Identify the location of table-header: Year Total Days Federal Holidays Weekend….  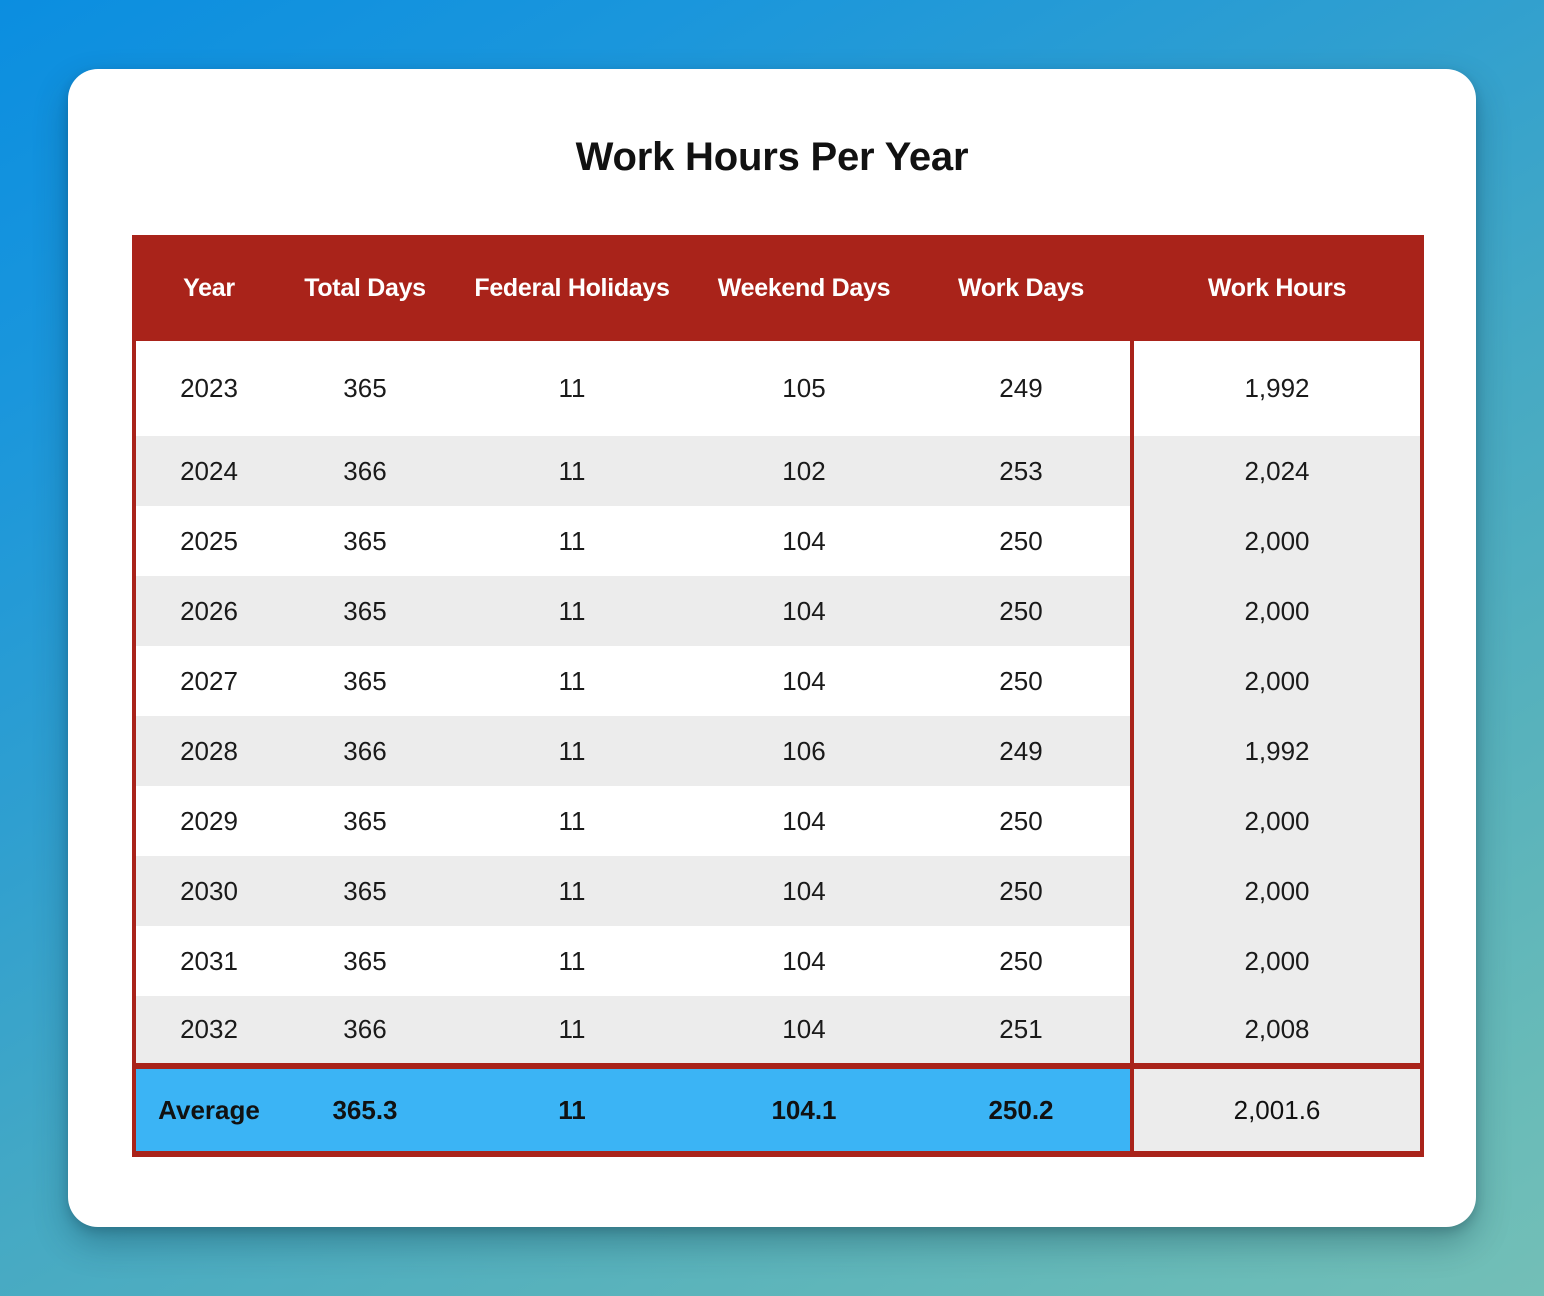
(778, 288).